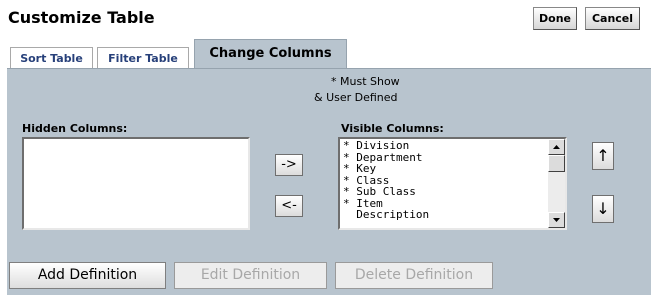 The image size is (655, 295). What do you see at coordinates (555, 18) in the screenshot?
I see `done-button: Done` at bounding box center [555, 18].